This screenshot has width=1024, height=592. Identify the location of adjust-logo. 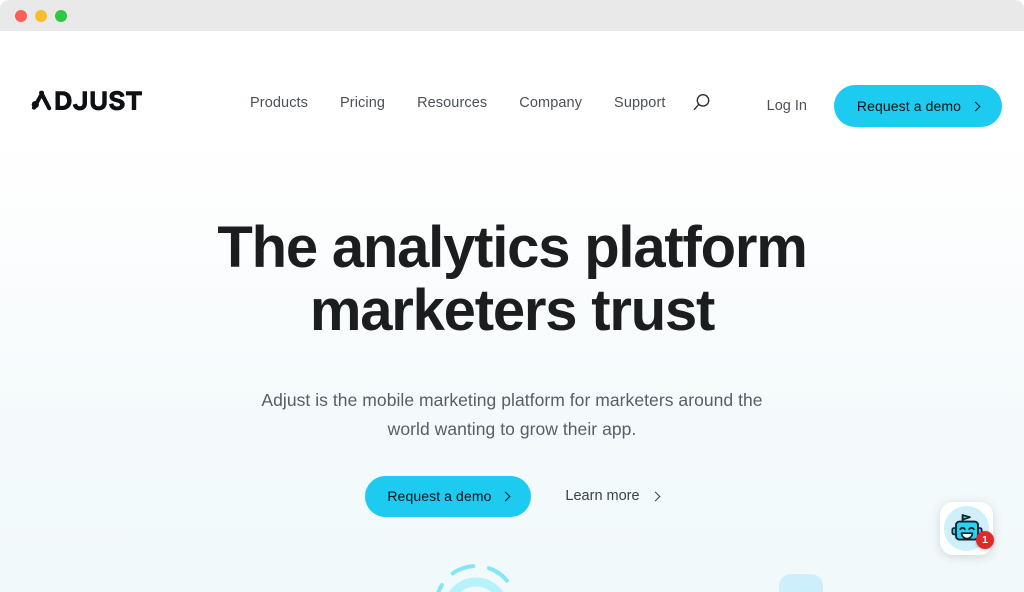
(86, 101).